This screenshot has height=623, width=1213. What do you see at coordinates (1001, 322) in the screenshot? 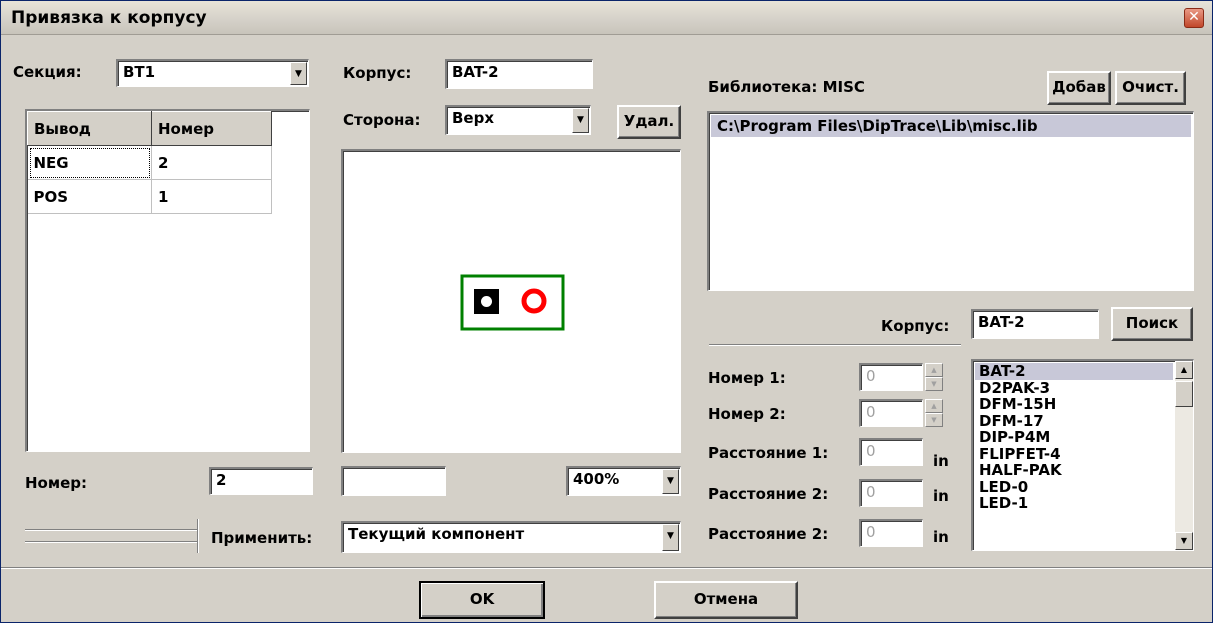
I see `search-value: BAT-2` at bounding box center [1001, 322].